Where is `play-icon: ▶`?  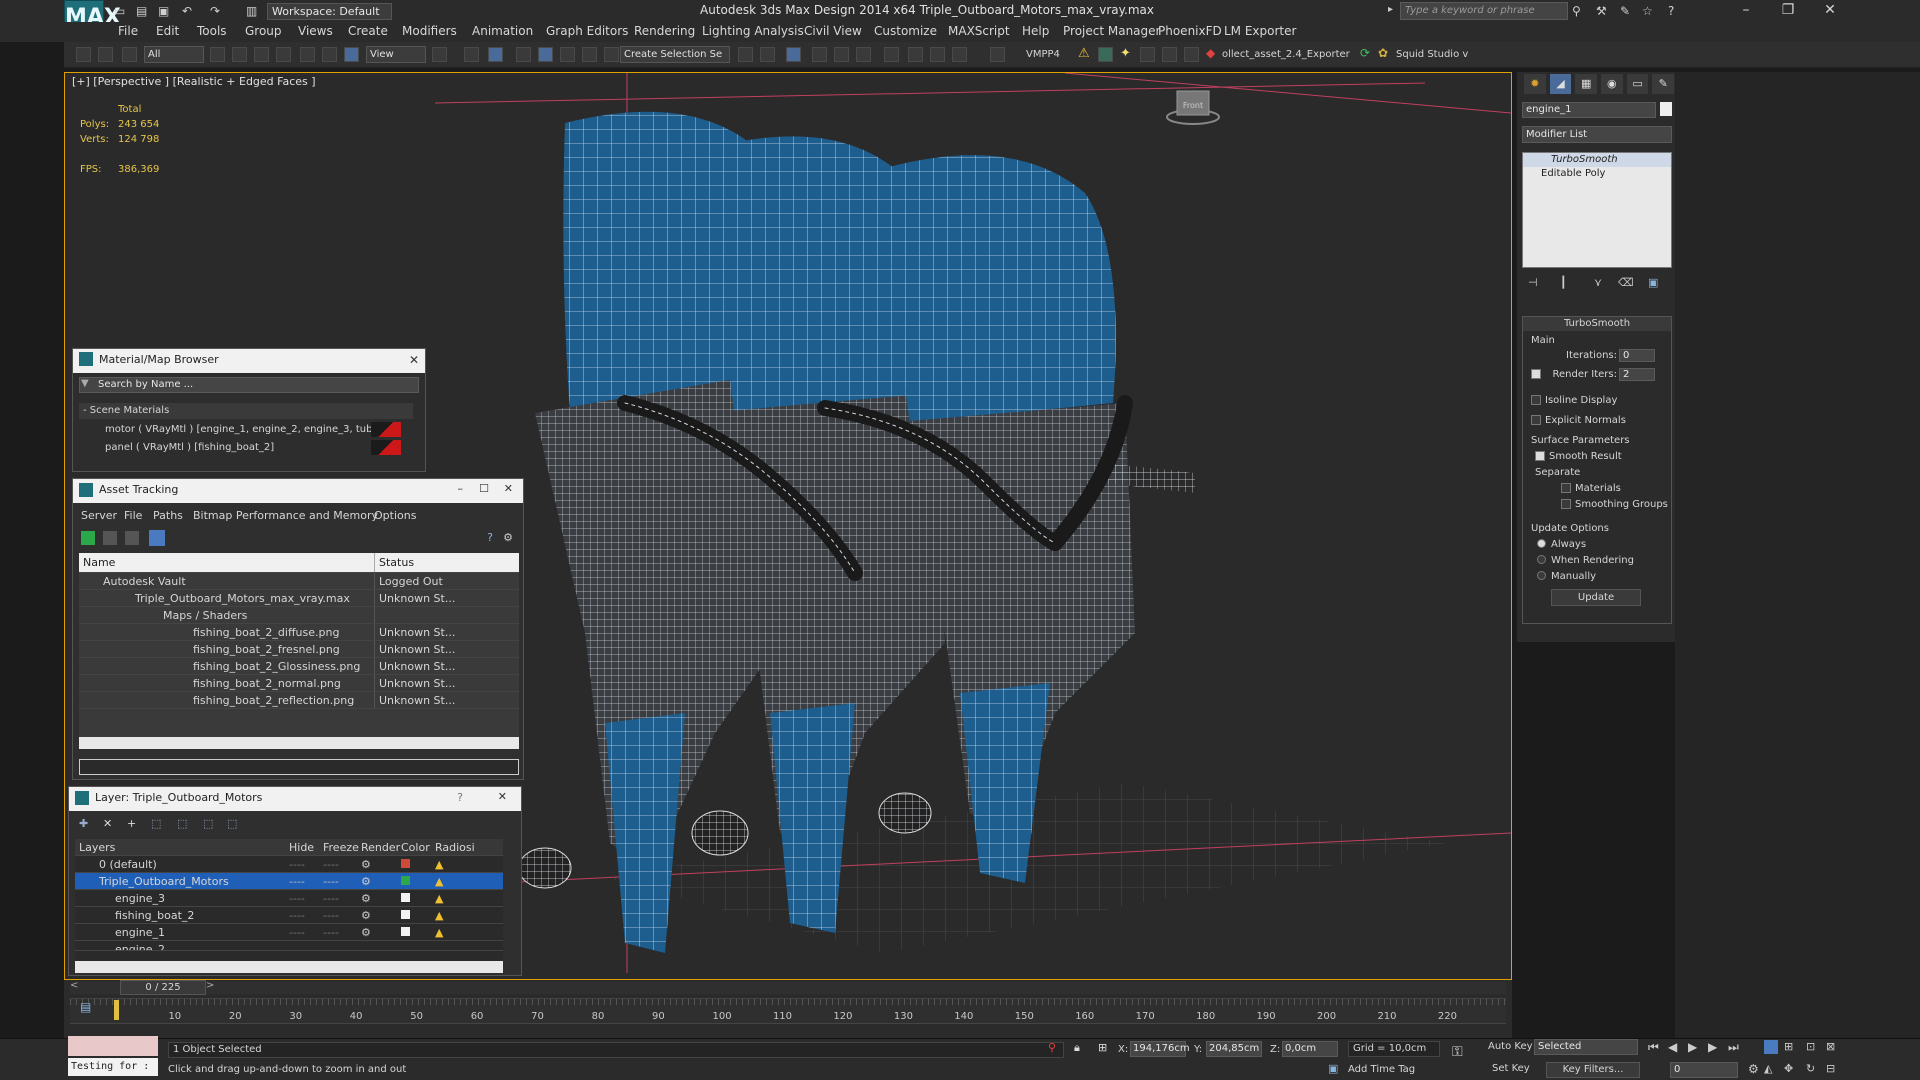 play-icon: ▶ is located at coordinates (1692, 1047).